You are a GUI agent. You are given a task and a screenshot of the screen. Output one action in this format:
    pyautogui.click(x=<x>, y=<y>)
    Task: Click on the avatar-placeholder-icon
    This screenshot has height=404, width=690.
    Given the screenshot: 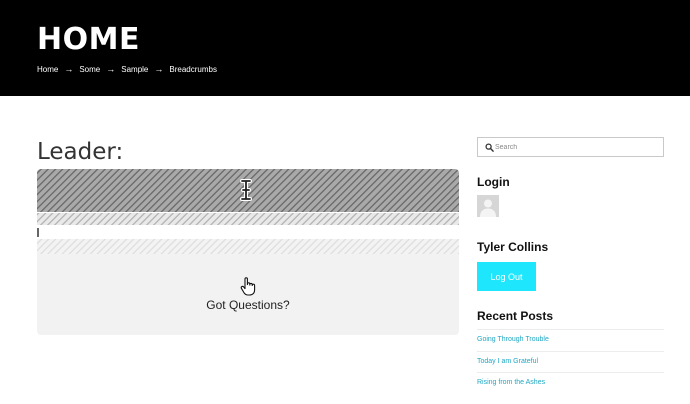 What is the action you would take?
    pyautogui.click(x=488, y=206)
    